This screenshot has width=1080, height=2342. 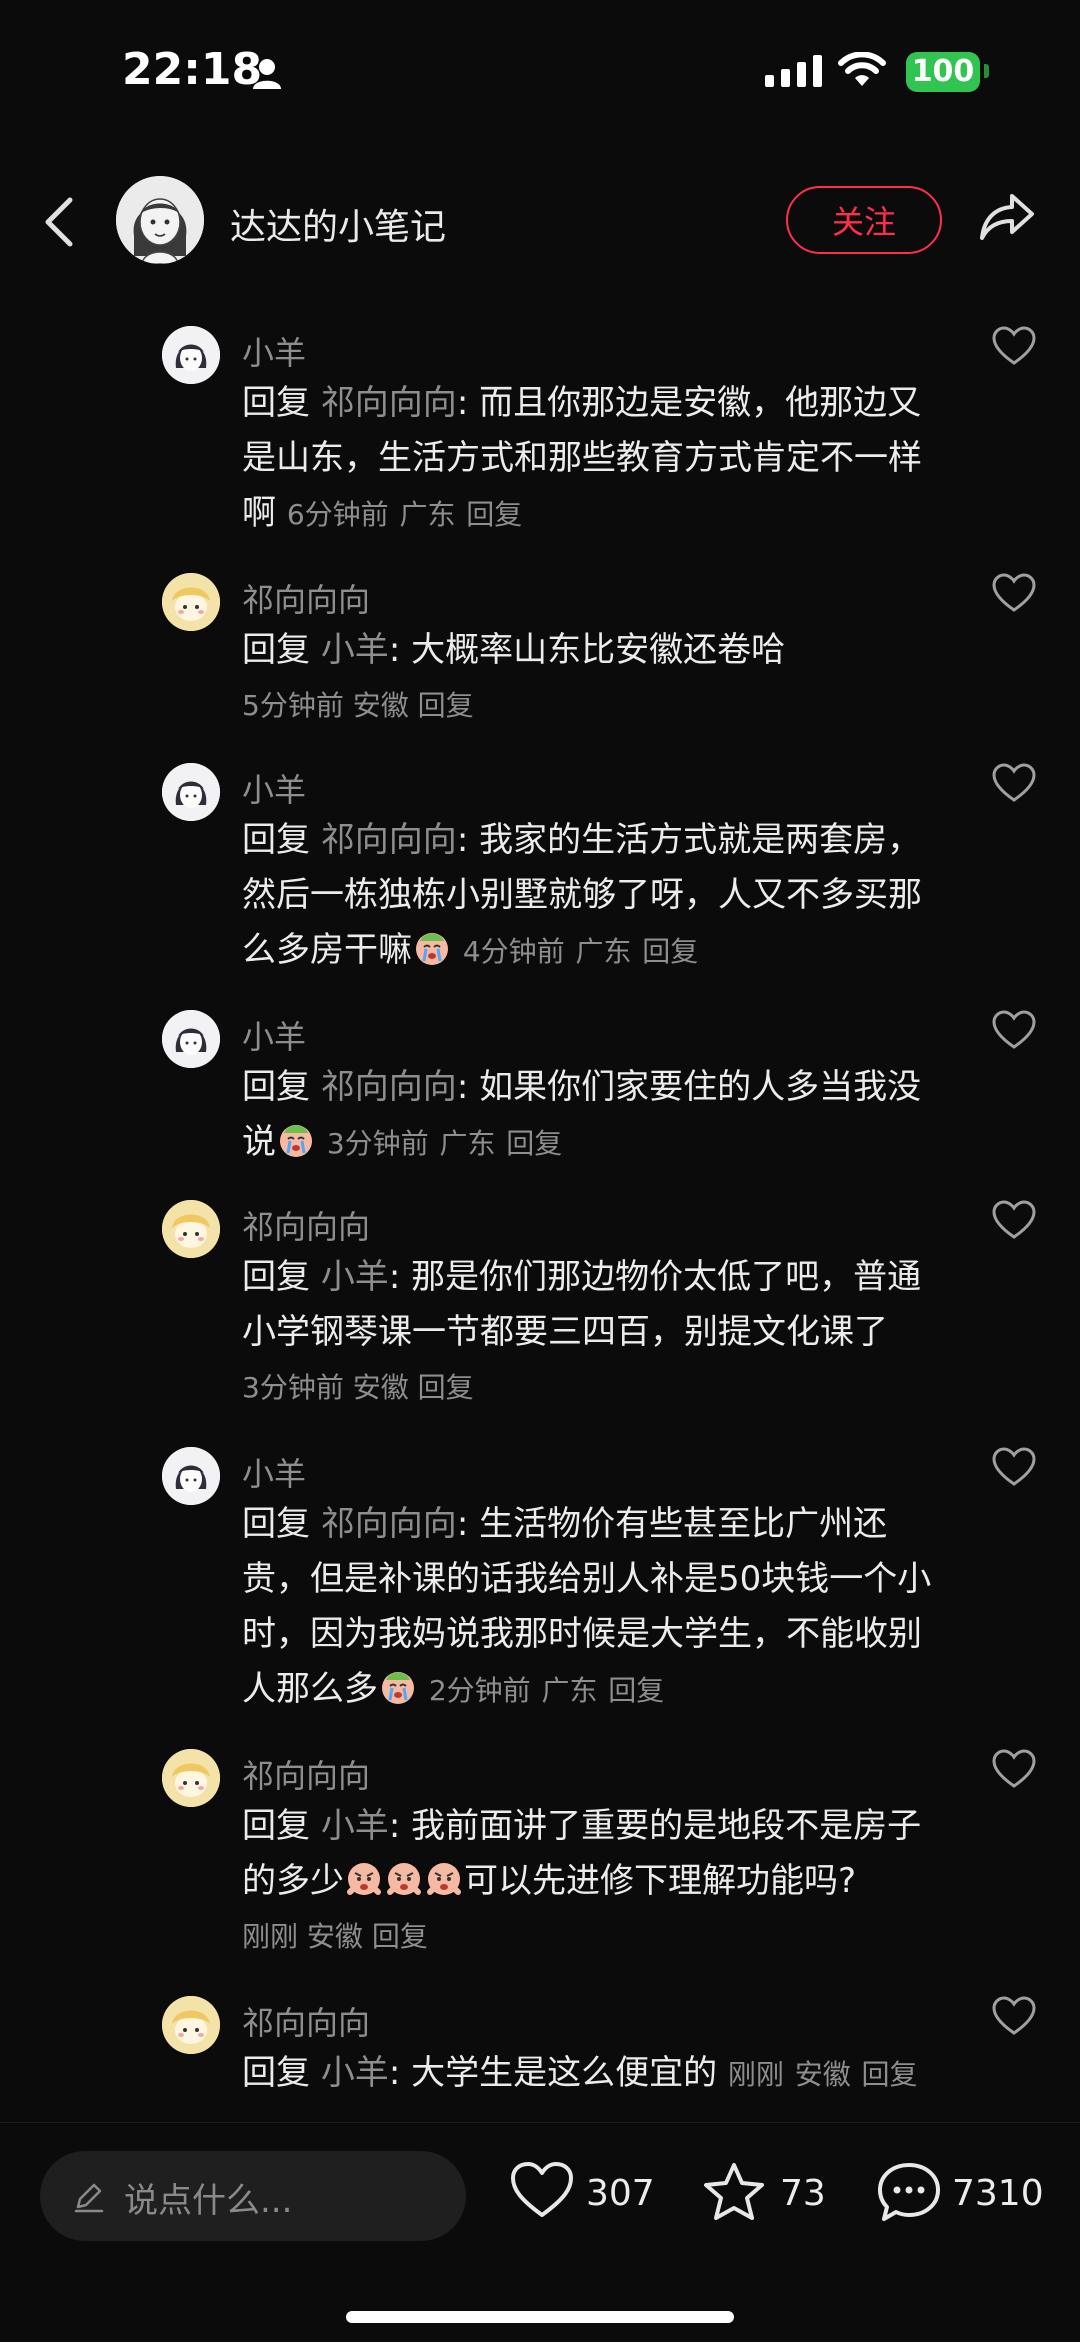 I want to click on comment-time: 2分钟前, so click(x=479, y=1690).